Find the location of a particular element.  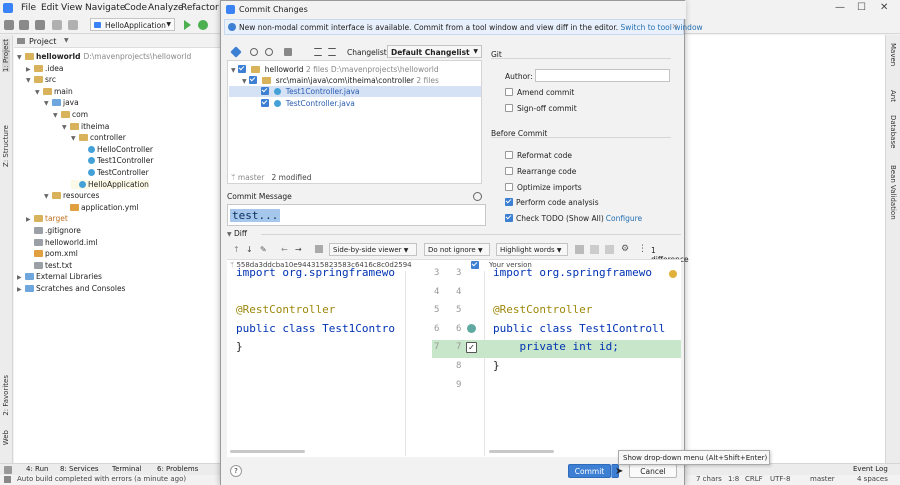

collapse-all-icon is located at coordinates (332, 52).